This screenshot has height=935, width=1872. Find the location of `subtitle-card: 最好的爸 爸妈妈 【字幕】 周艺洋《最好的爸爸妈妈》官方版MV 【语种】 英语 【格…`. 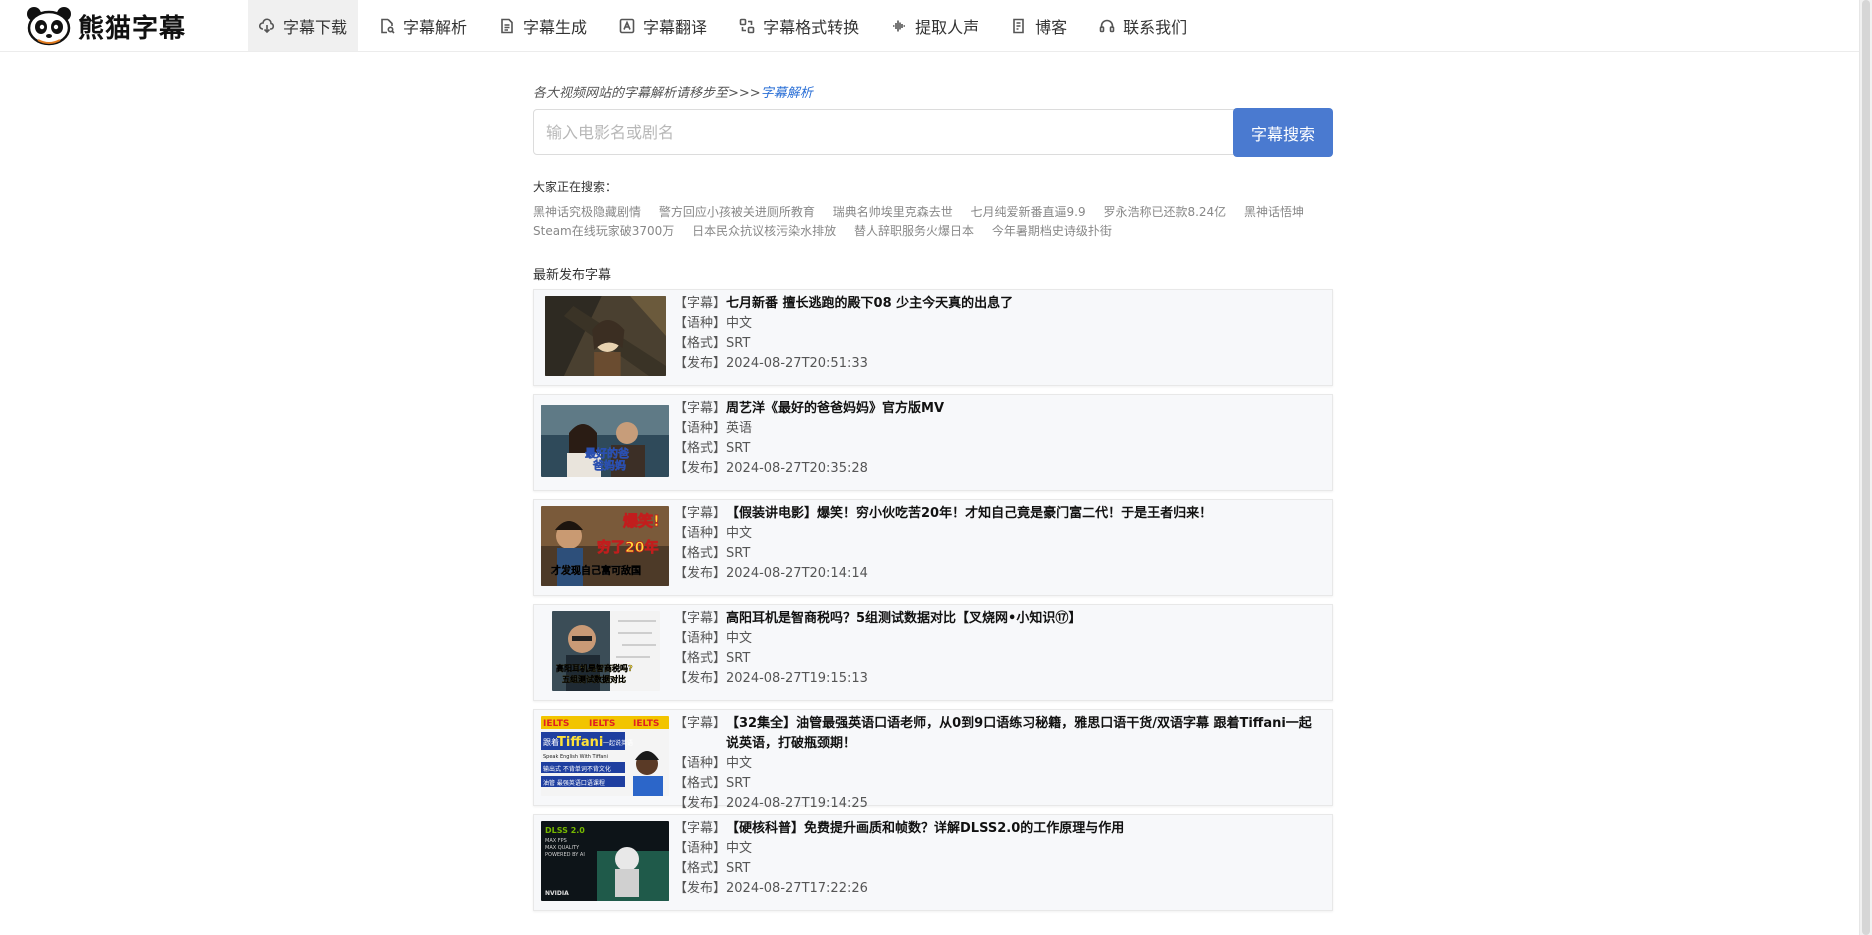

subtitle-card: 最好的爸 爸妈妈 【字幕】 周艺洋《最好的爸爸妈妈》官方版MV 【语种】 英语 【格… is located at coordinates (933, 442).